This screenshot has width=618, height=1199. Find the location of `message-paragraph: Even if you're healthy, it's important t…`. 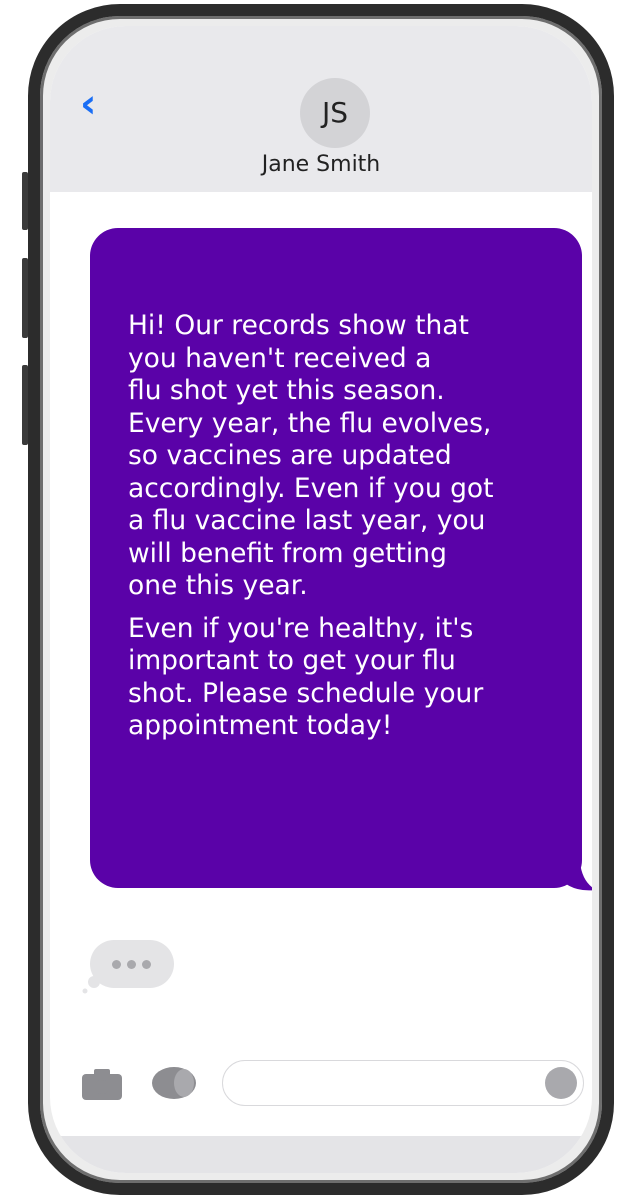

message-paragraph: Even if you're healthy, it's important t… is located at coordinates (306, 677).